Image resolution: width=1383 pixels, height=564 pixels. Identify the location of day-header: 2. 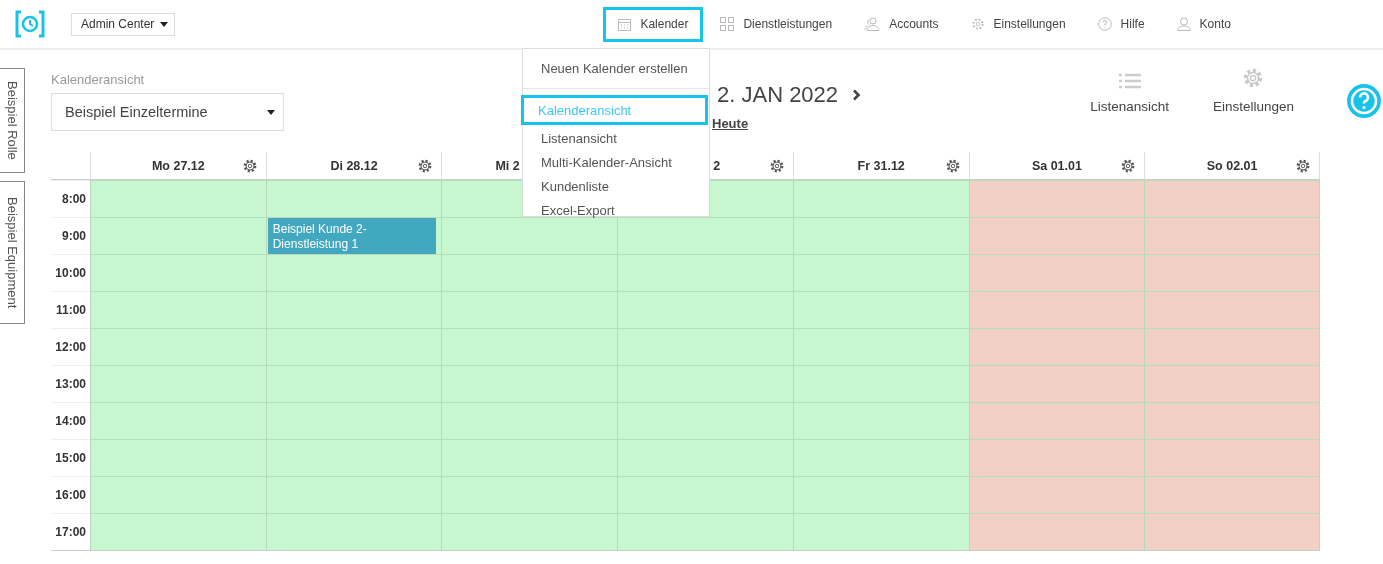
(717, 165).